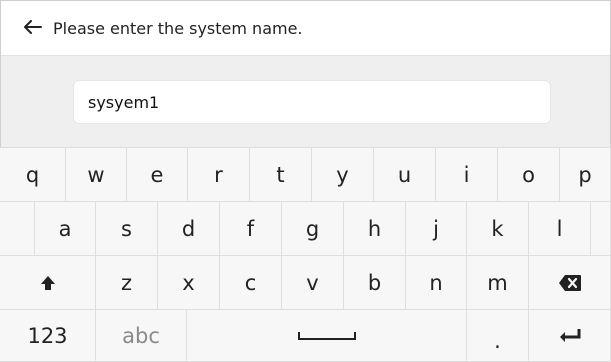 The image size is (611, 362). I want to click on key-h: h, so click(375, 229).